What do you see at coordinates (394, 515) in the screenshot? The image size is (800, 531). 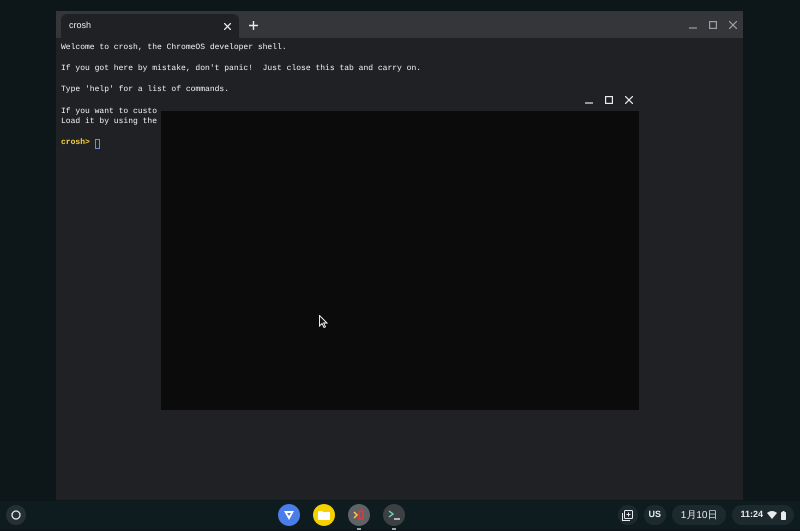 I see `terminal-app-icon` at bounding box center [394, 515].